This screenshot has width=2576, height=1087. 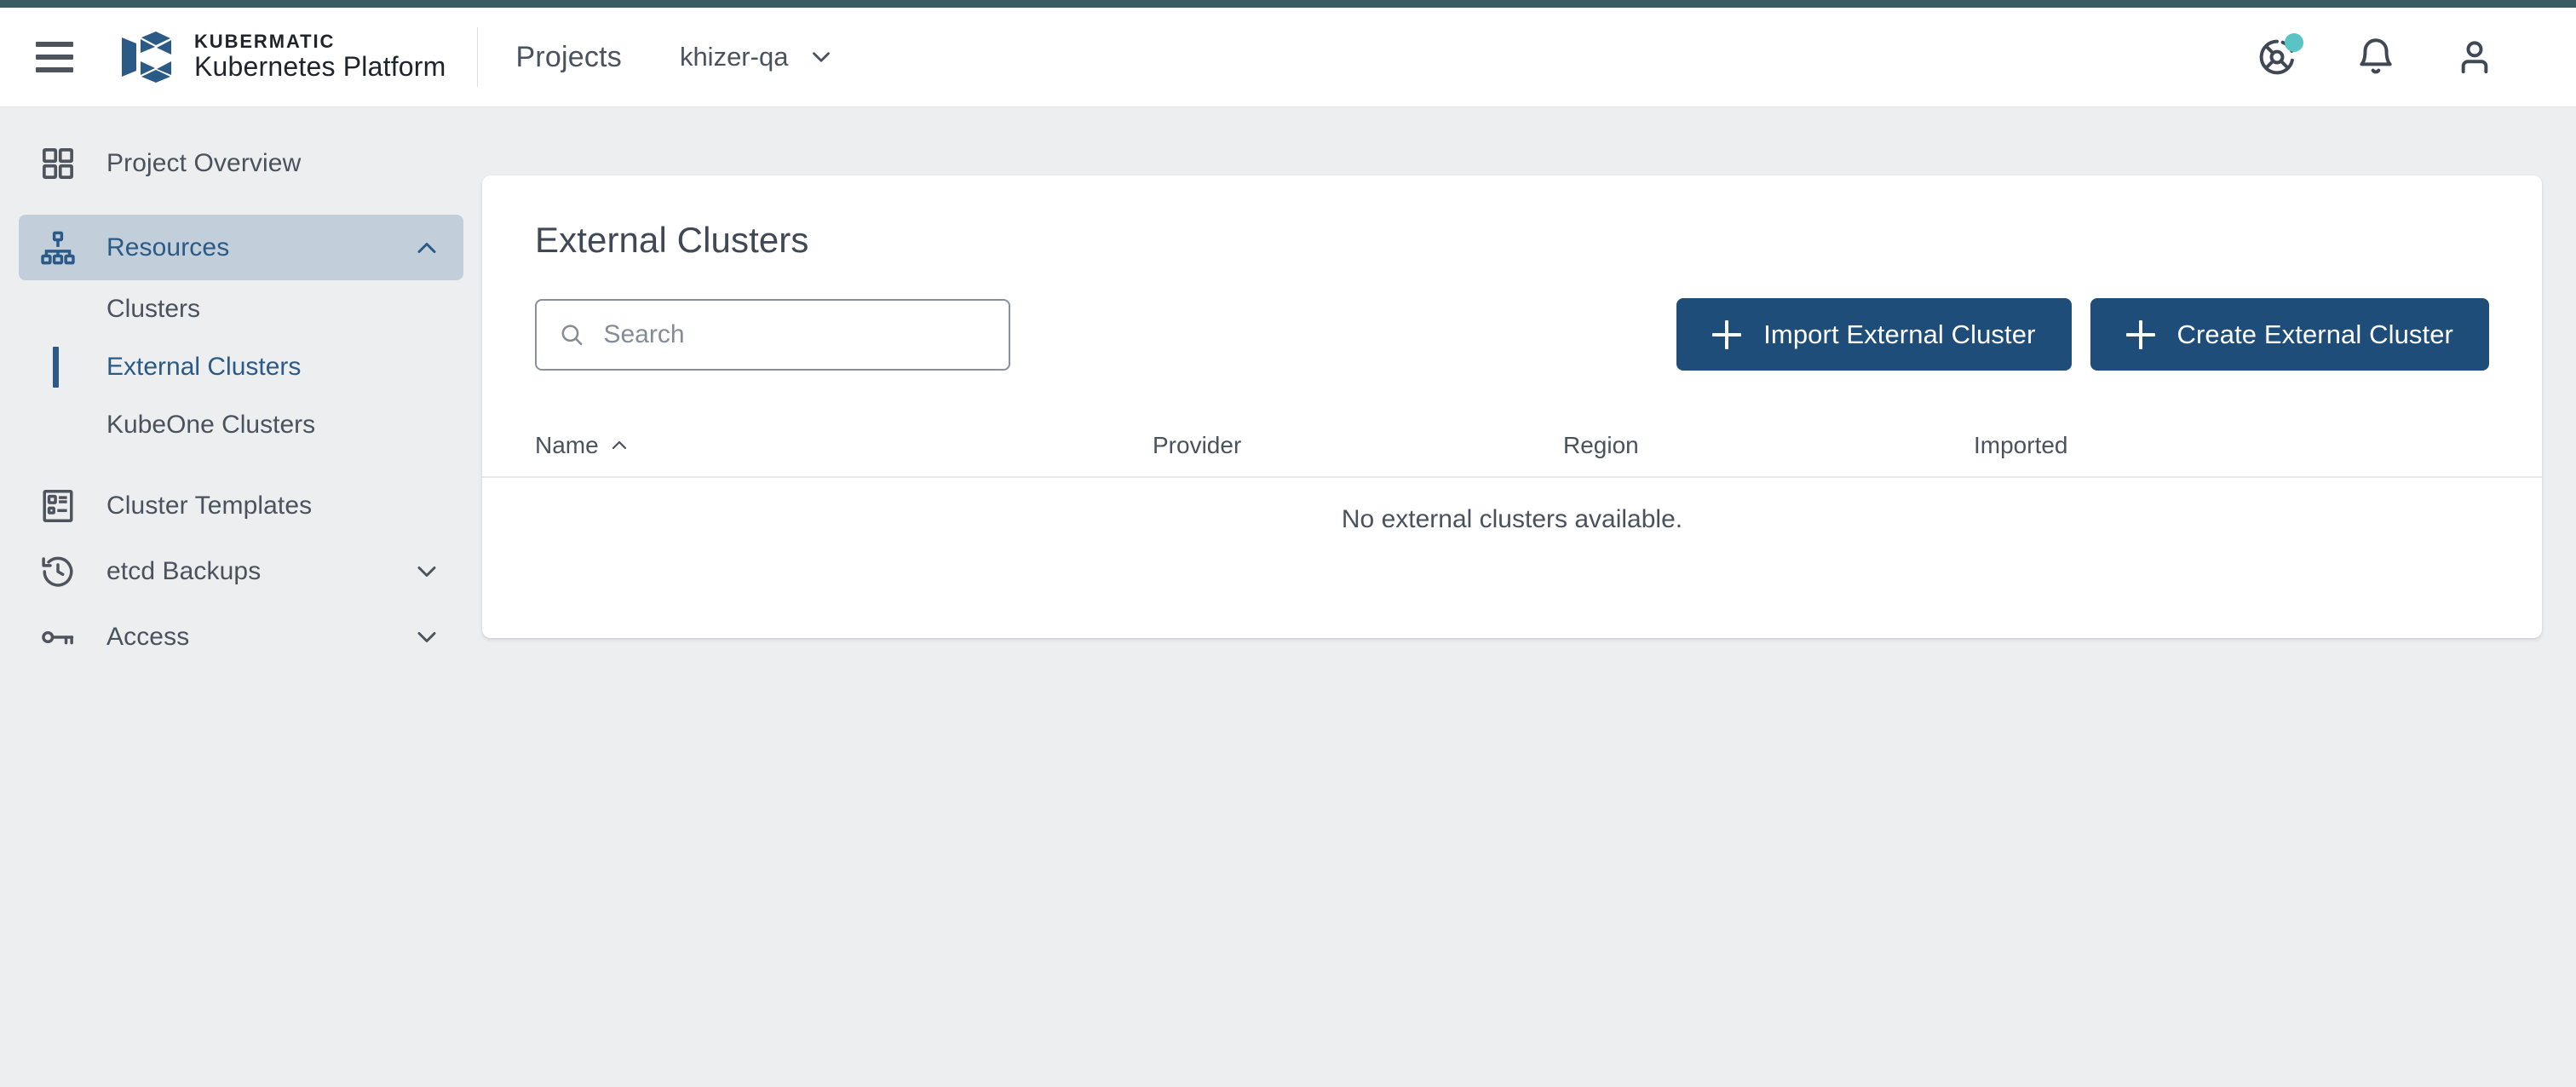 I want to click on topbar-actions, so click(x=2376, y=57).